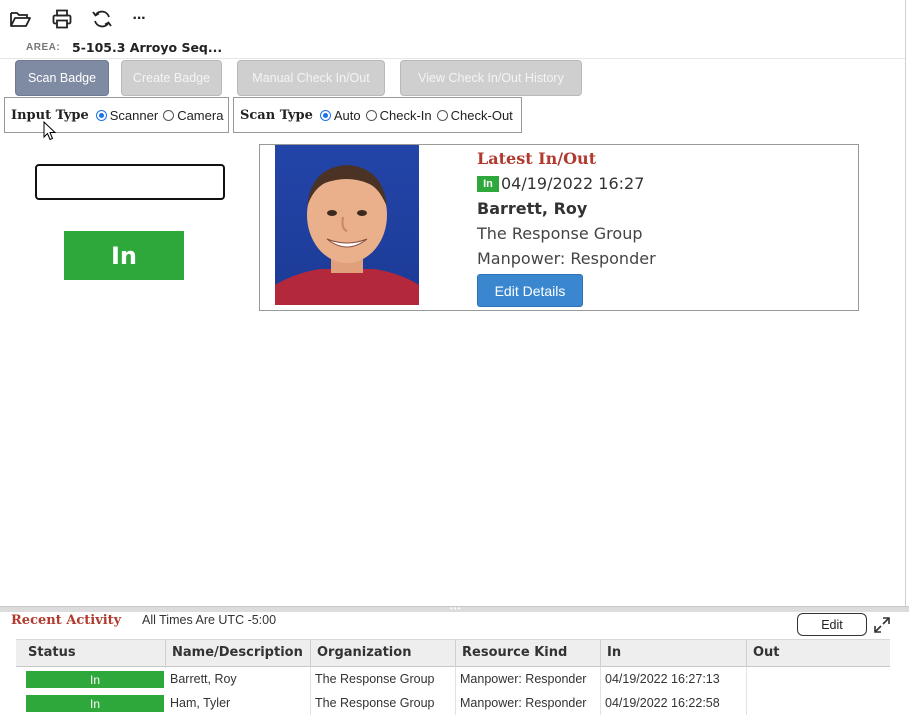 The width and height of the screenshot is (909, 717). What do you see at coordinates (662, 679) in the screenshot?
I see `row-in-time: 04/19/2022 16:27:13` at bounding box center [662, 679].